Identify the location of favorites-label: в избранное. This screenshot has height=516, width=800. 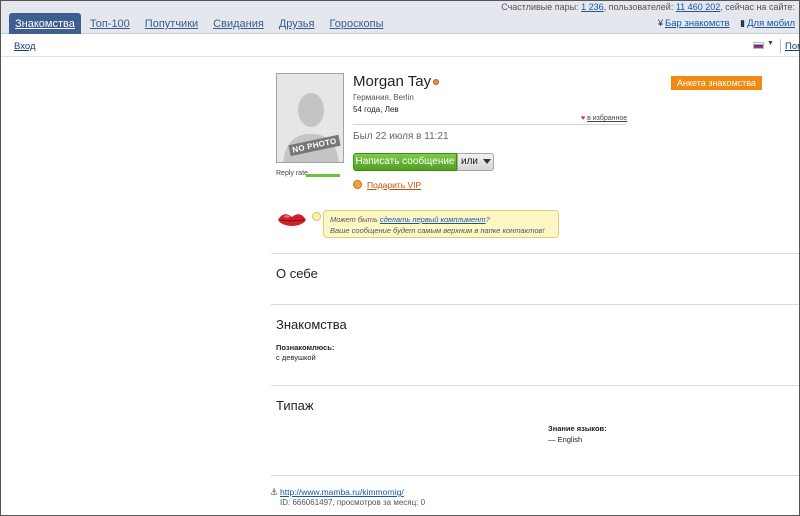
(607, 118).